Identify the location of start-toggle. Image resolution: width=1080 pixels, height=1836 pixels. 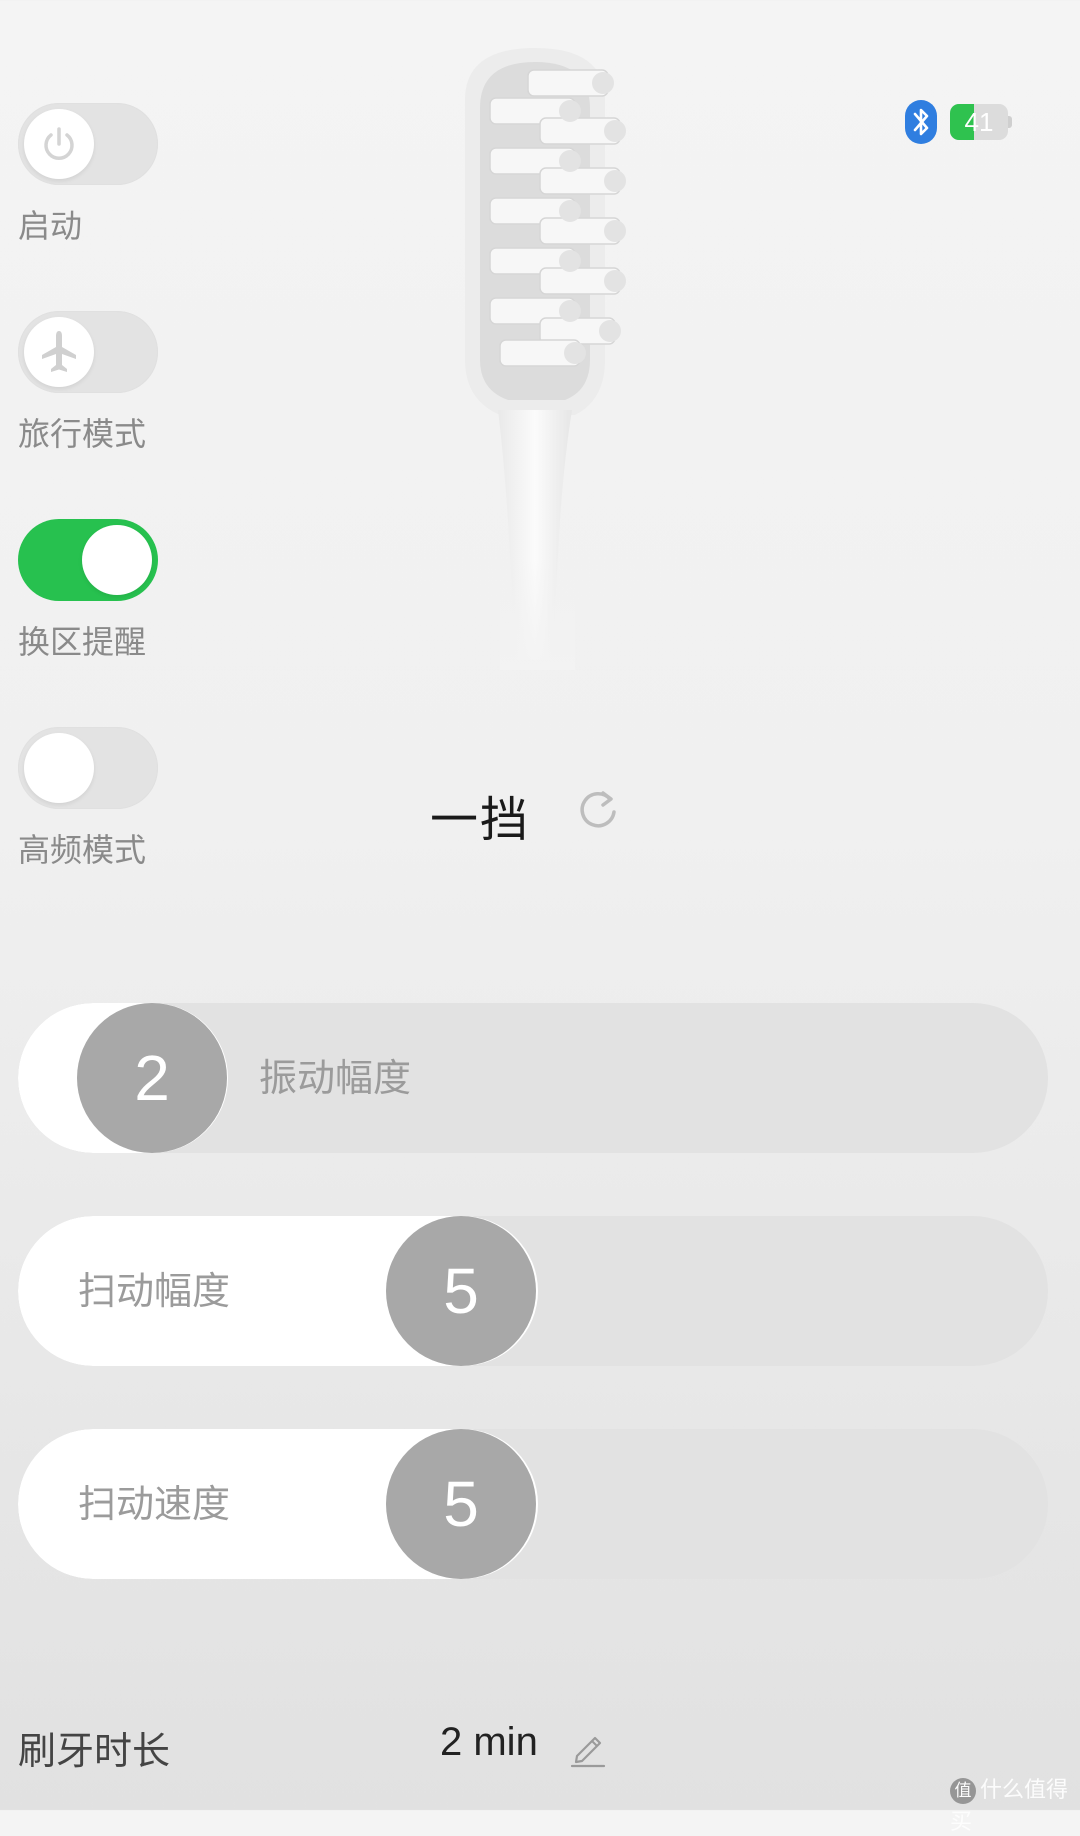
(88, 144).